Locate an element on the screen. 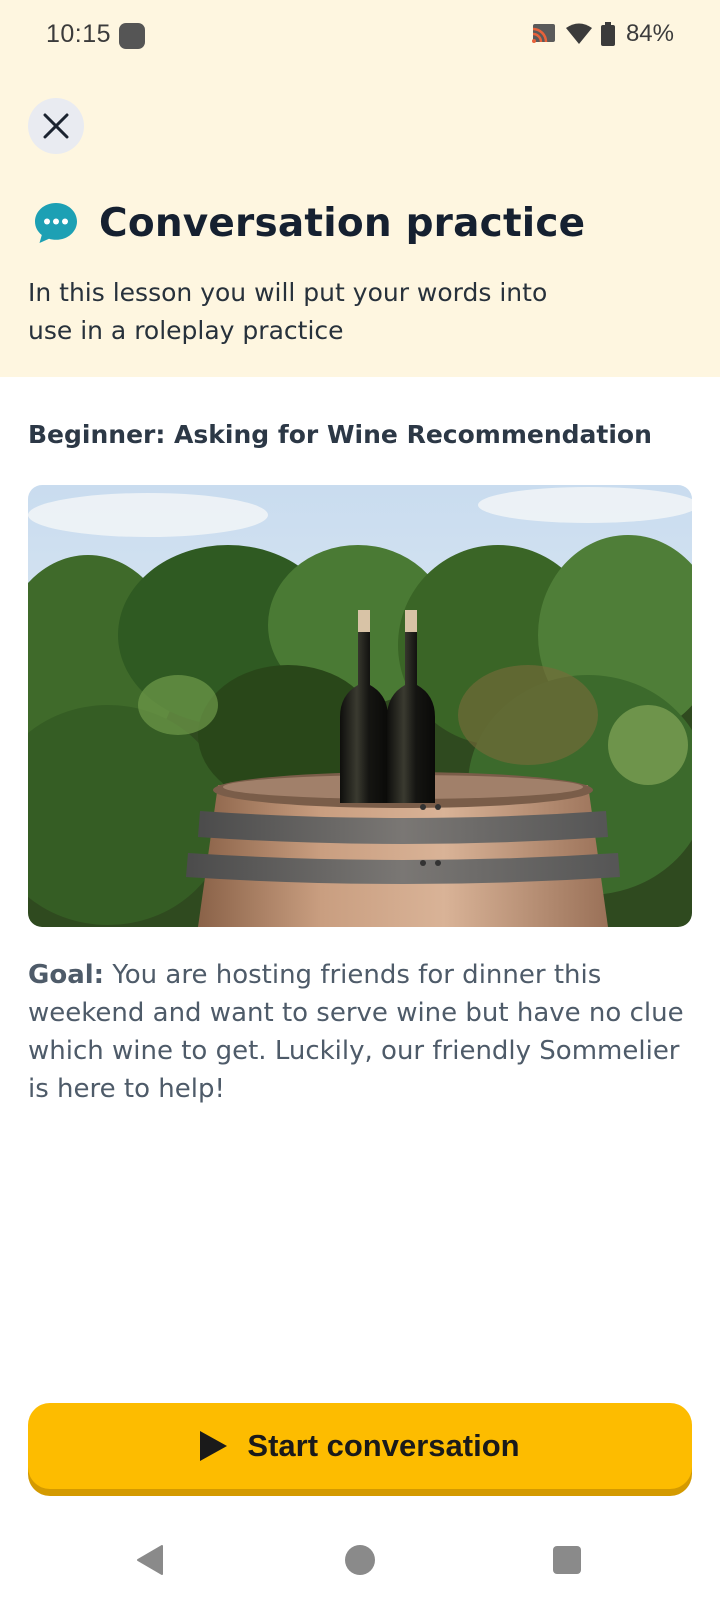 This screenshot has height=1600, width=720. cast-icon is located at coordinates (543, 33).